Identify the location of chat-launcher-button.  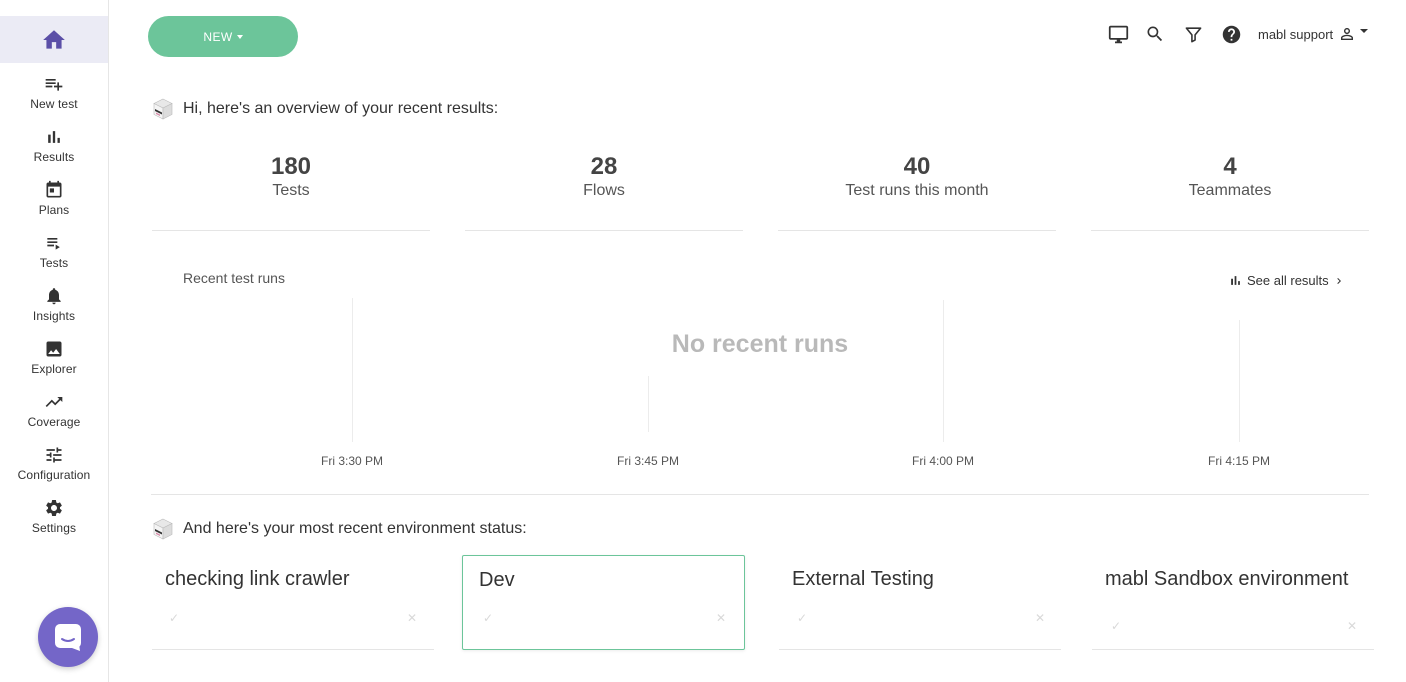
(68, 637).